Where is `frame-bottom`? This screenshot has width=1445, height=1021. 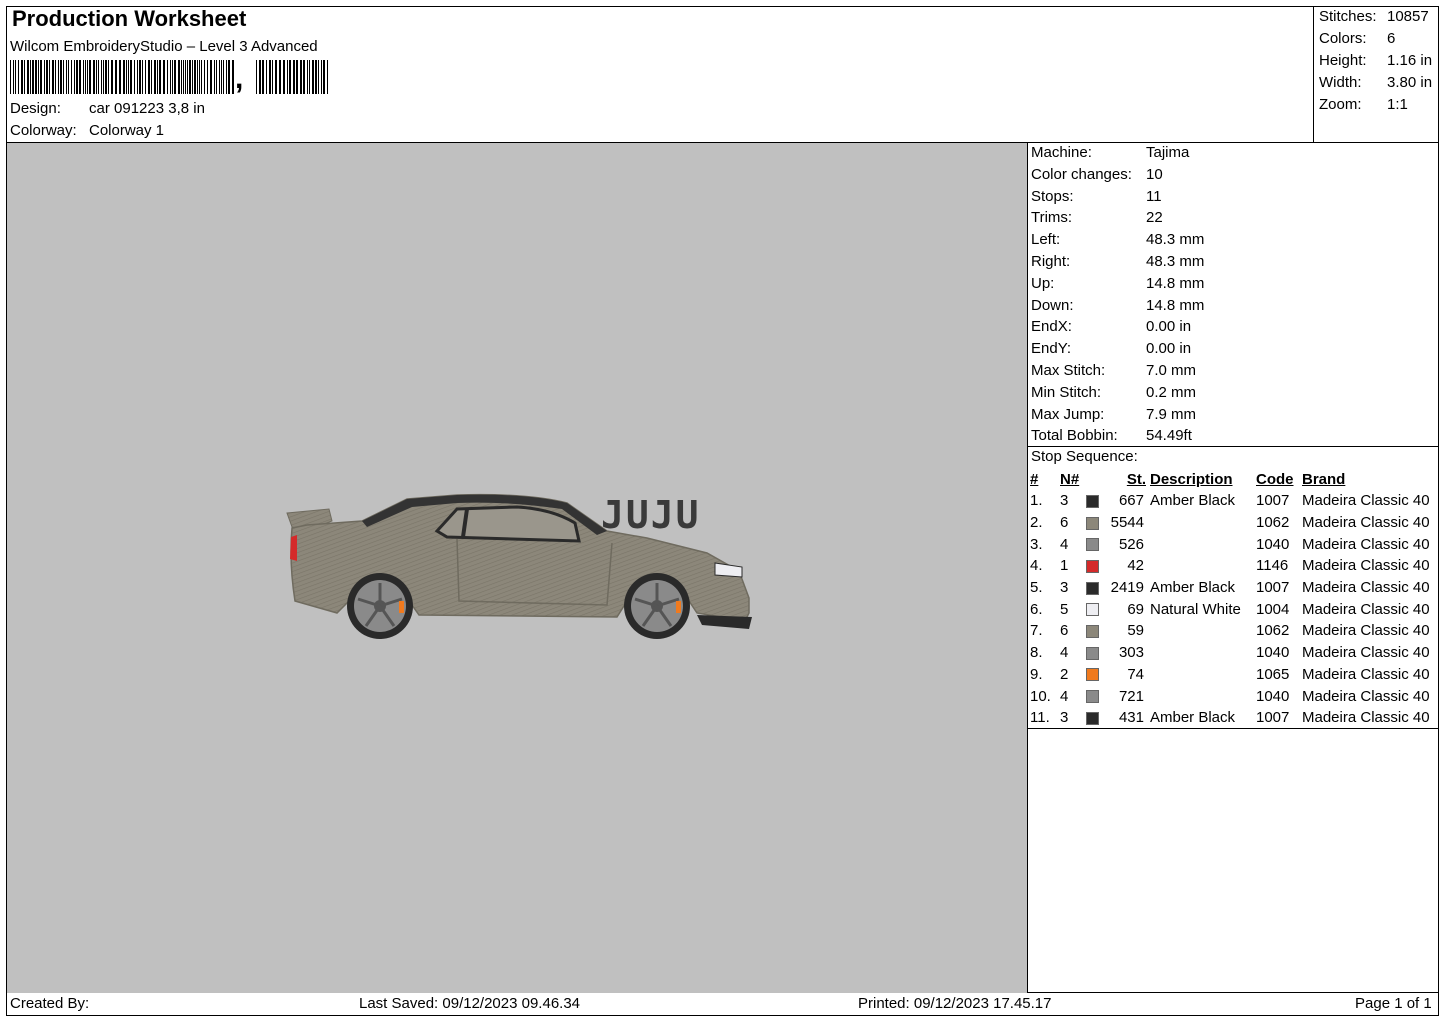
frame-bottom is located at coordinates (722, 1015).